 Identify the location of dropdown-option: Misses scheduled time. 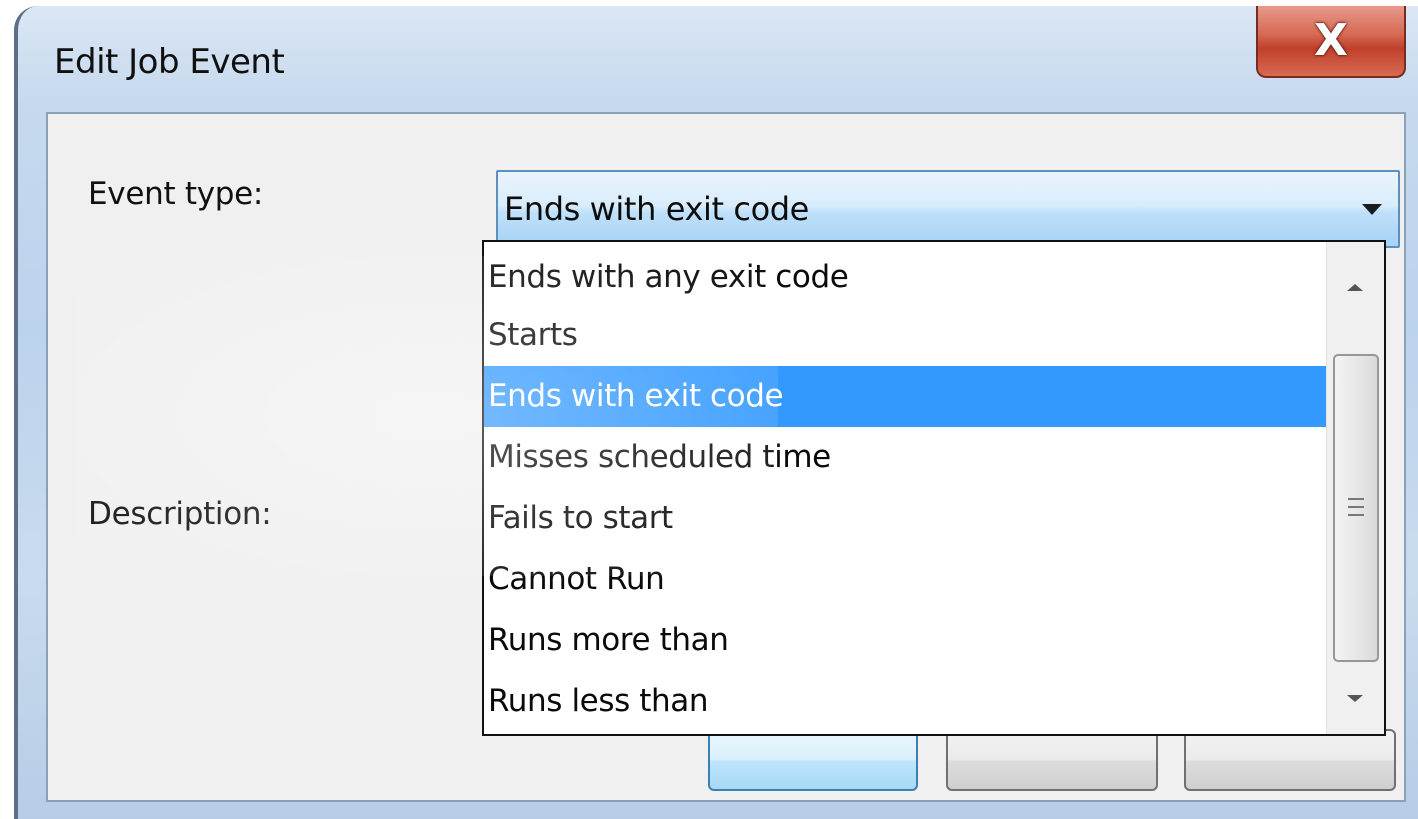
(905, 457).